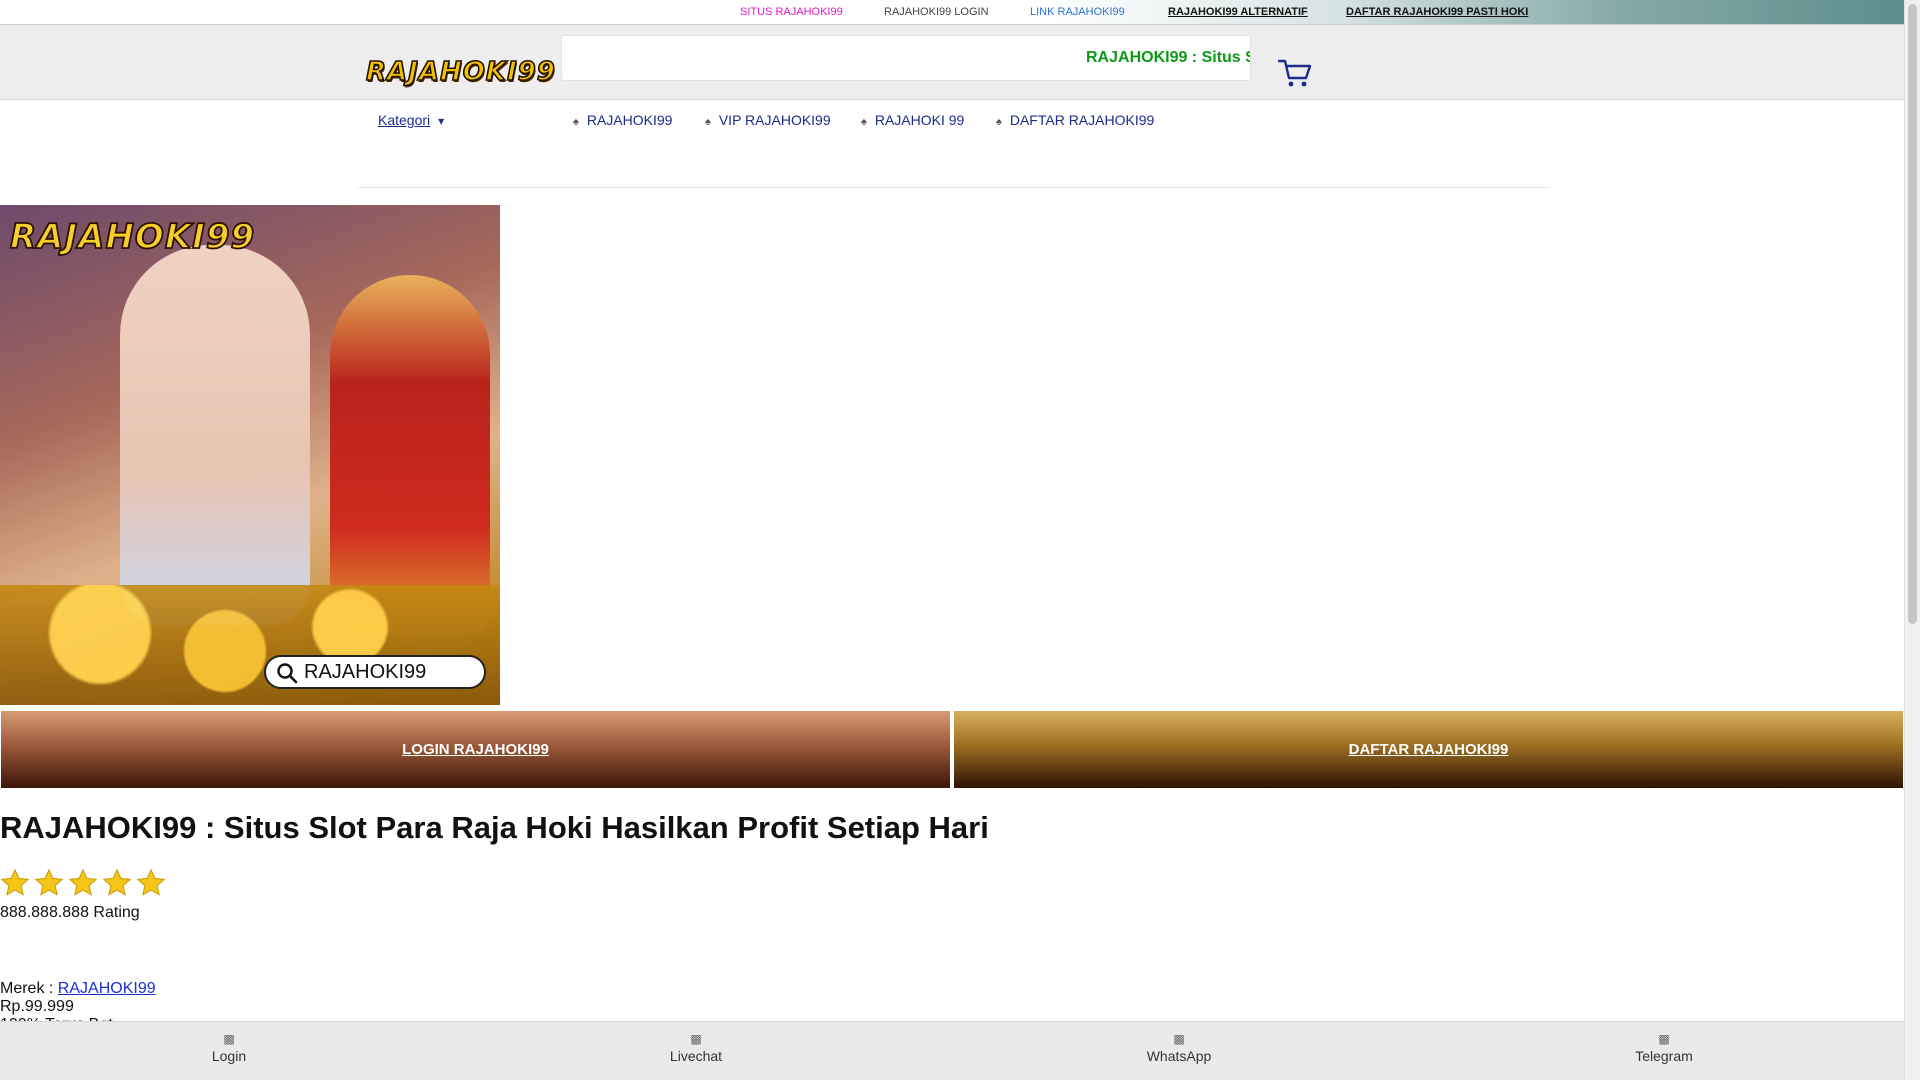 This screenshot has height=1080, width=1920. I want to click on daftar-button: DAFTAR RAJAHOKI99, so click(1428, 749).